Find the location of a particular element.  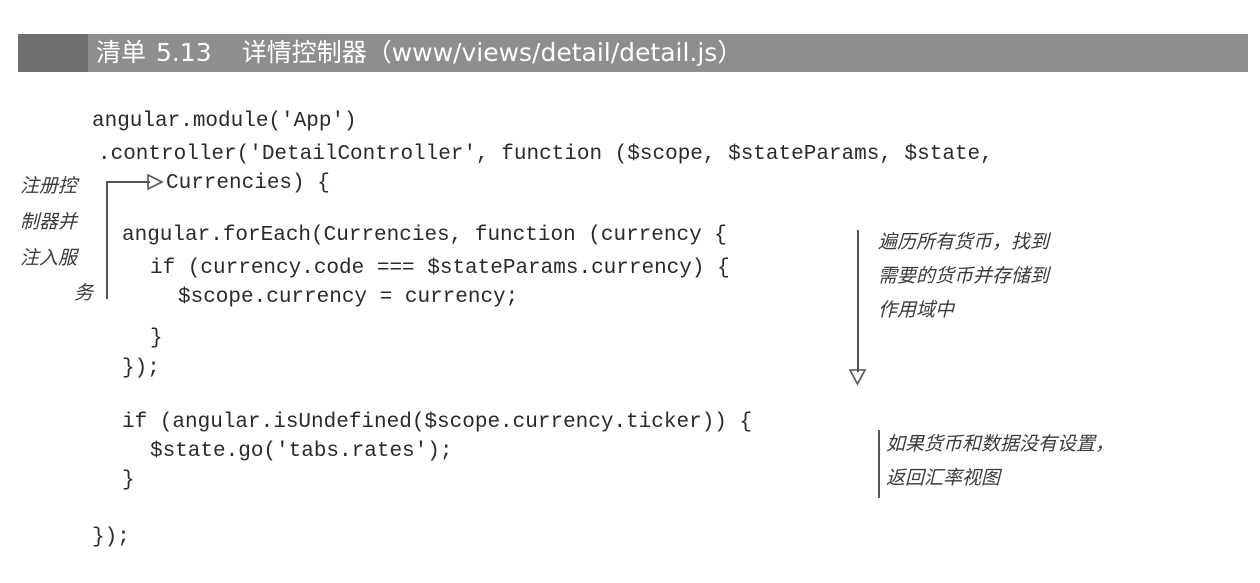

code-line: $scope.currency = currency; is located at coordinates (348, 297).